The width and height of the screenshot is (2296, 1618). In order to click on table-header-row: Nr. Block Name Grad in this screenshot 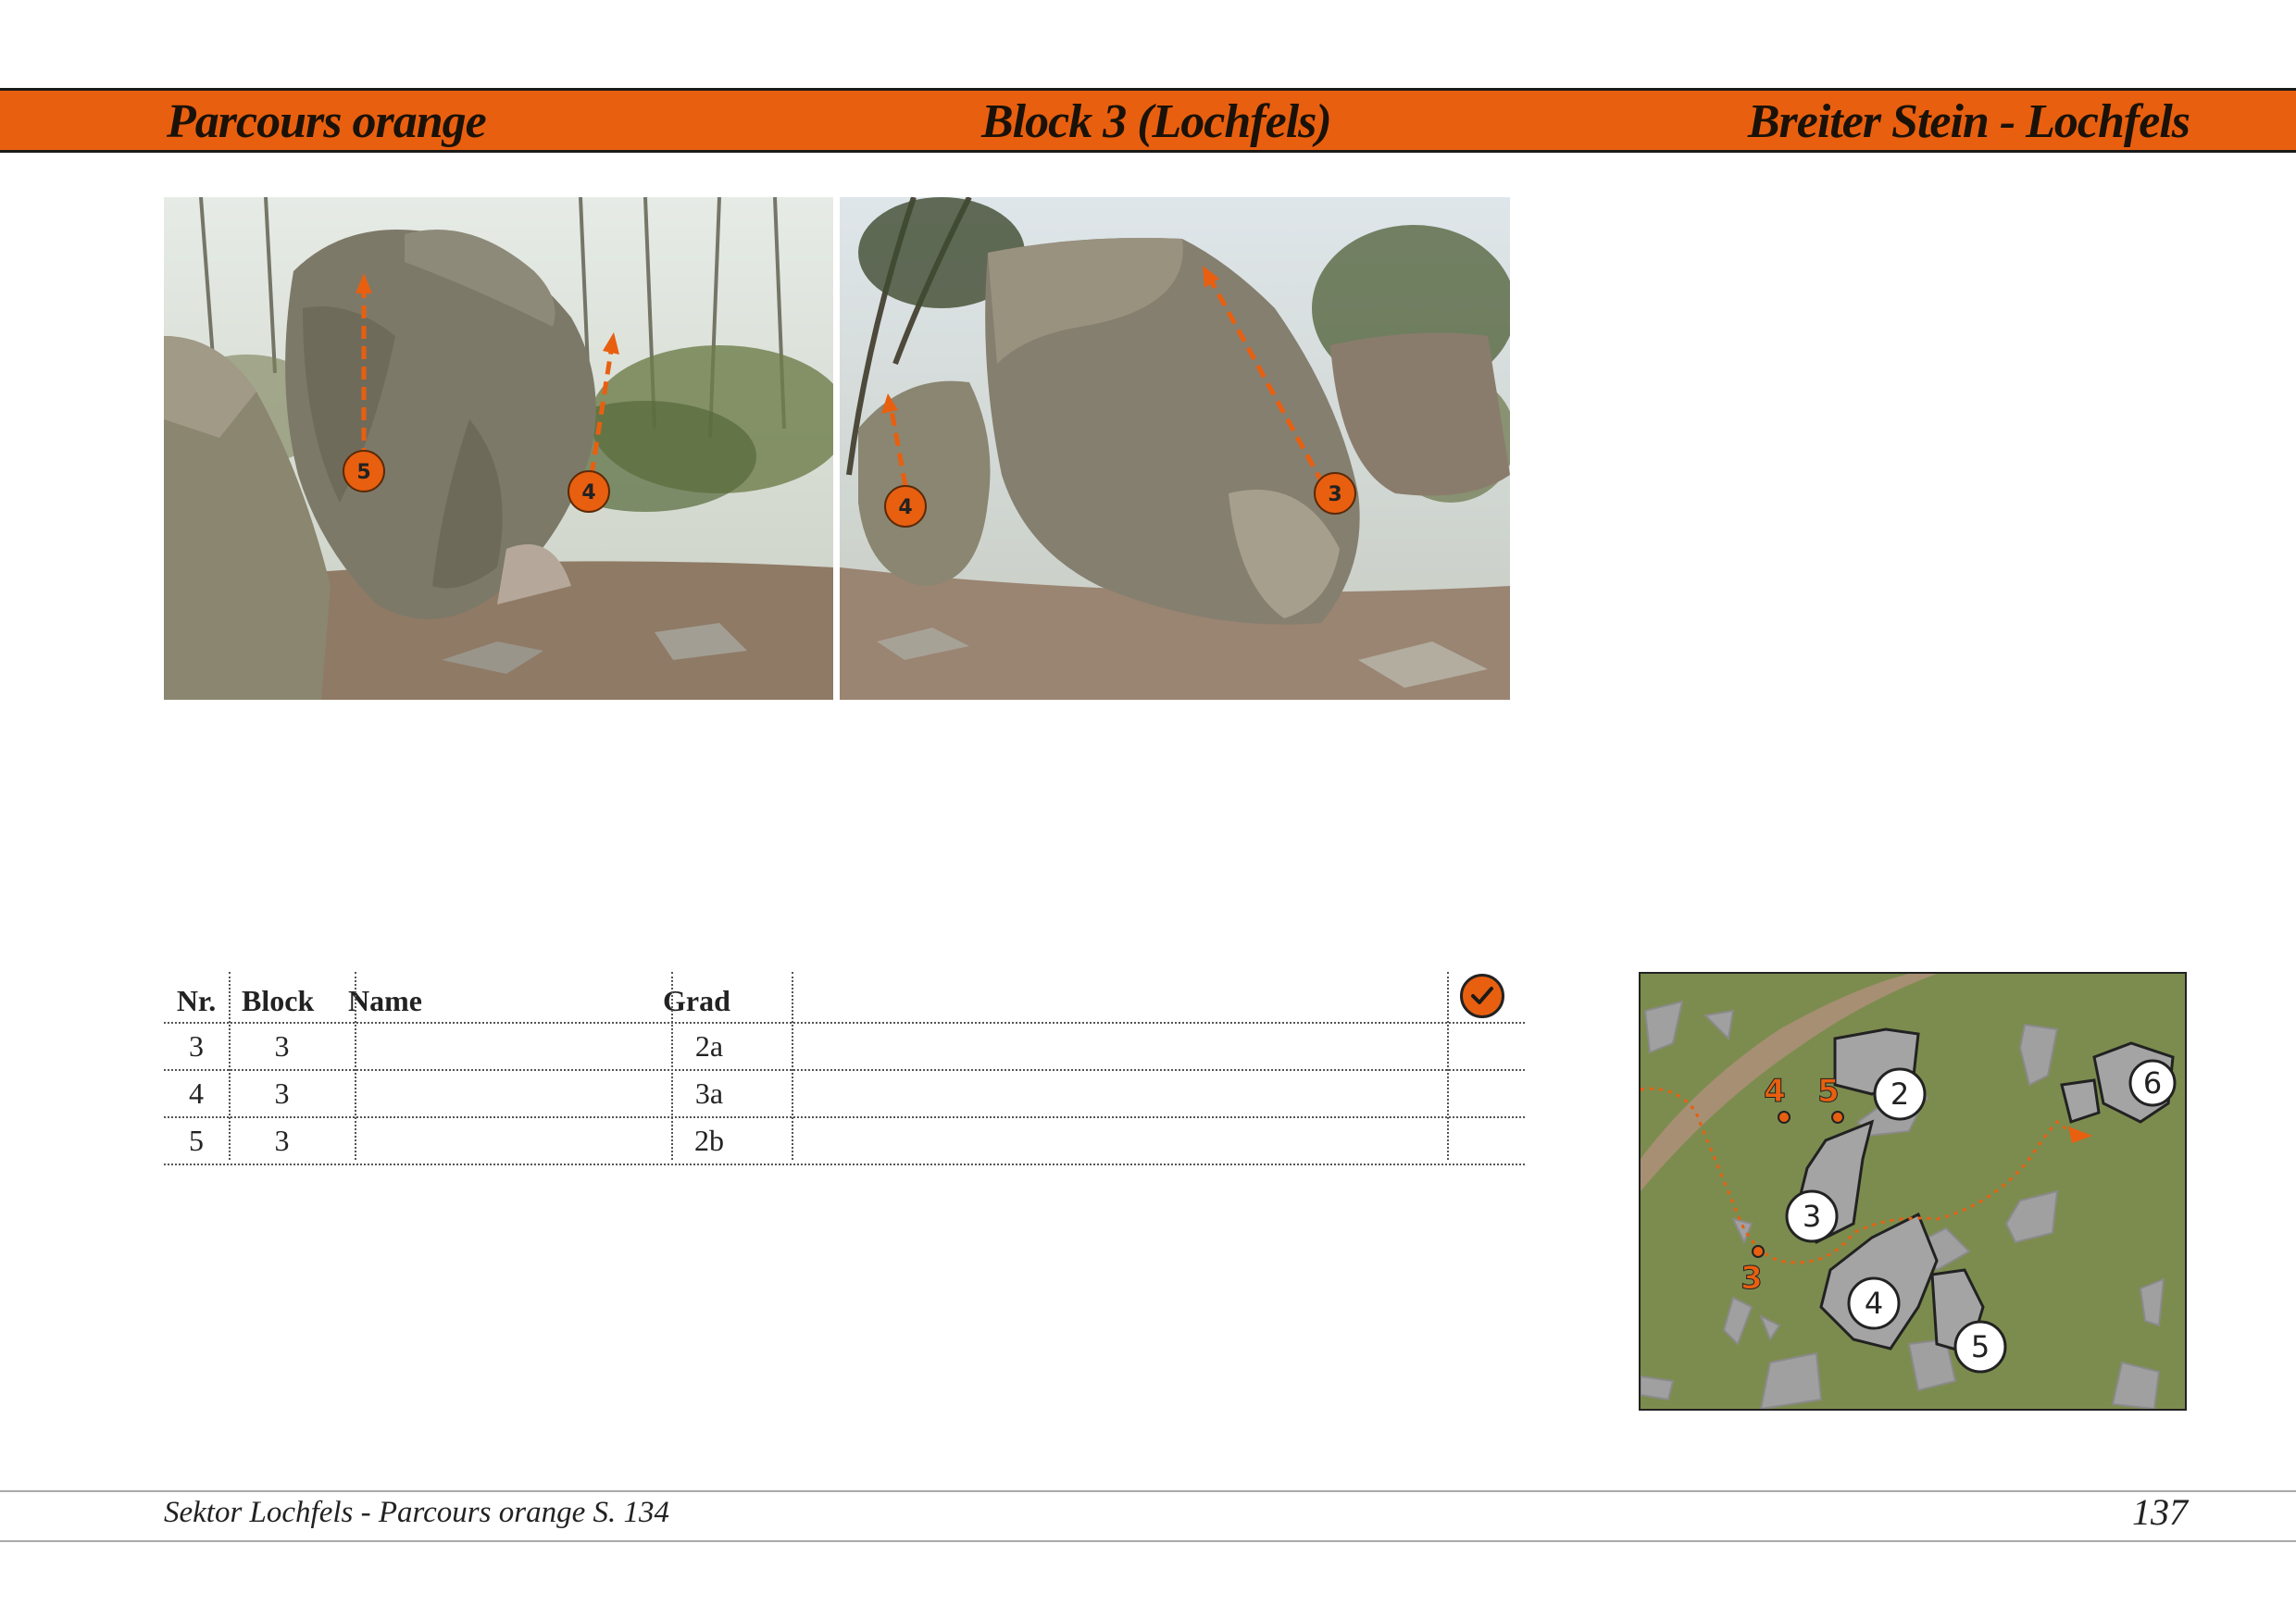, I will do `click(844, 998)`.